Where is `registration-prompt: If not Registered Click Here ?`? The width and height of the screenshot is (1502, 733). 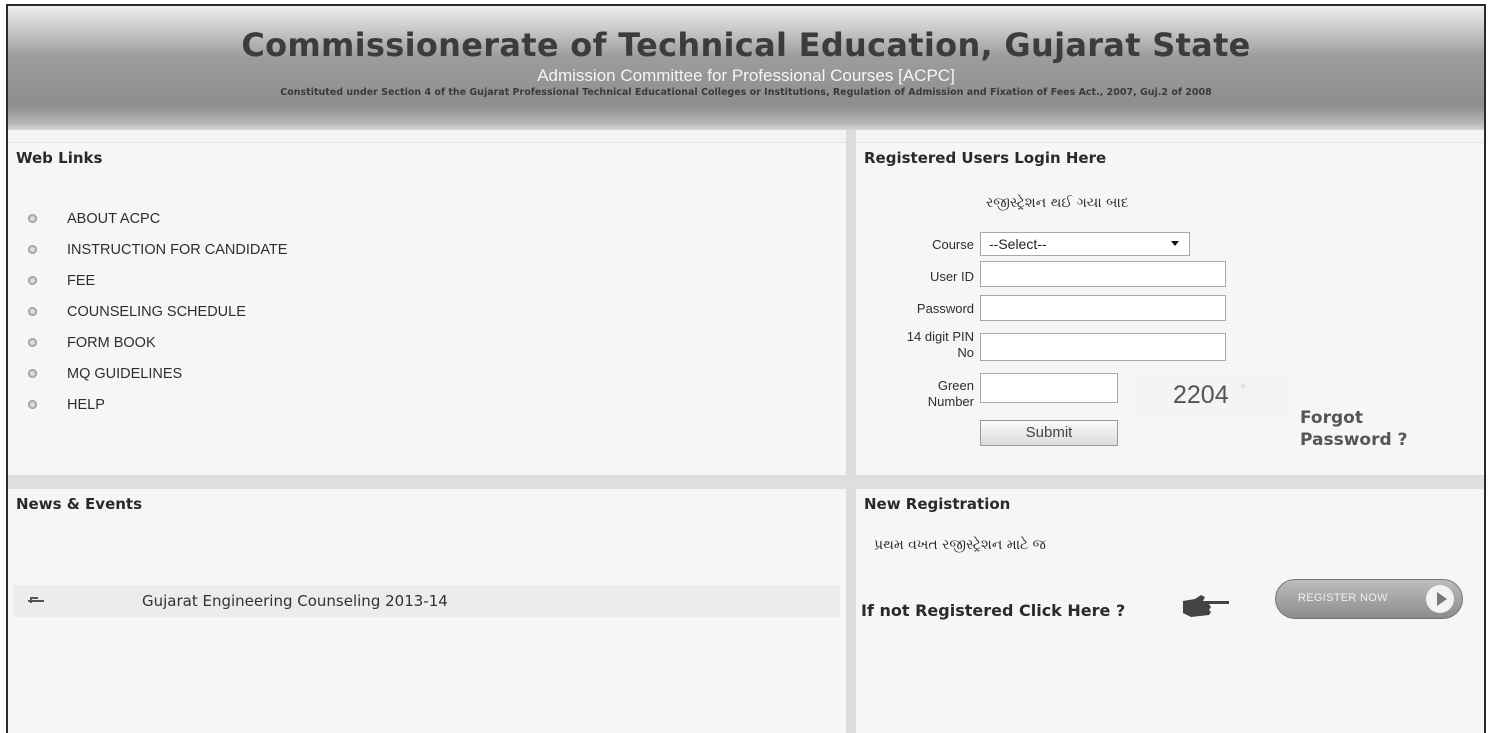 registration-prompt: If not Registered Click Here ? is located at coordinates (993, 610).